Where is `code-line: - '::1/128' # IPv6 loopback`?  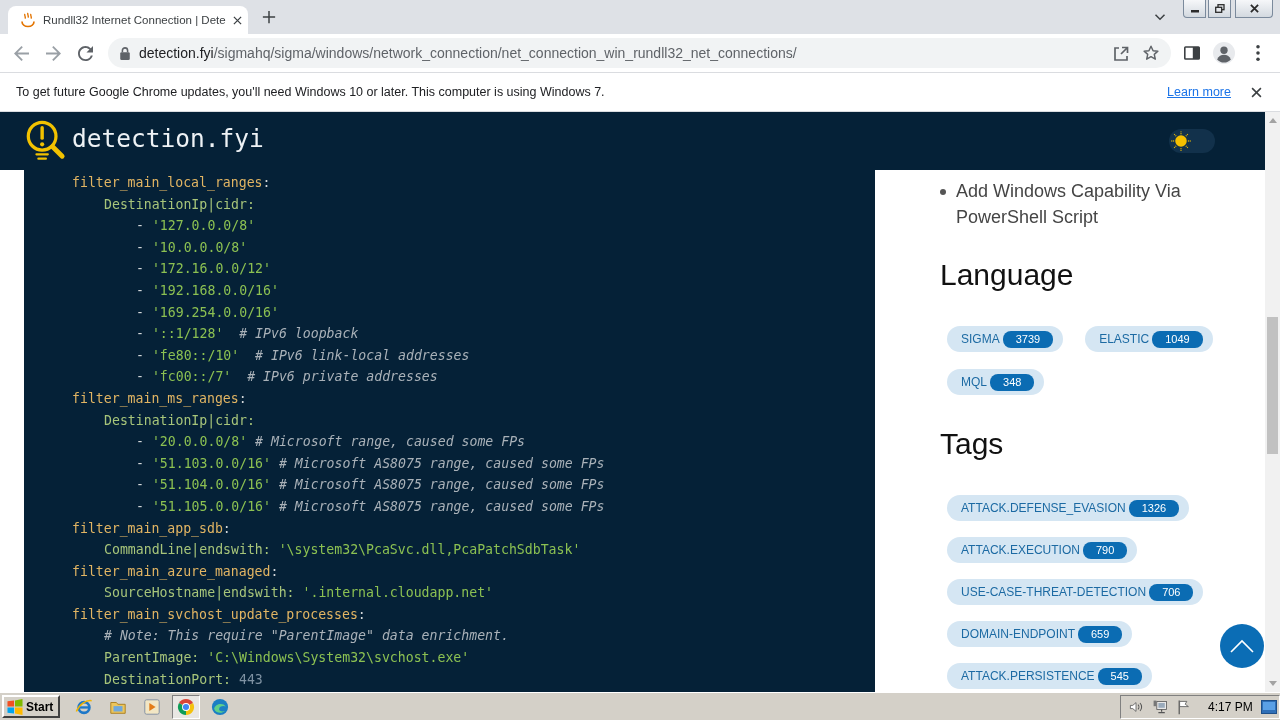
code-line: - '::1/128' # IPv6 loopback is located at coordinates (247, 334).